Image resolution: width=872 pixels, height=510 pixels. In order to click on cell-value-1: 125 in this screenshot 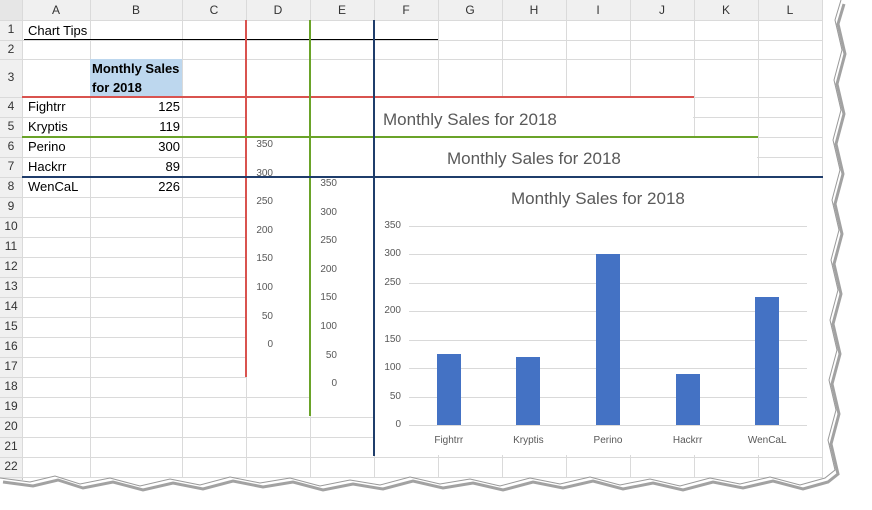, I will do `click(135, 106)`.